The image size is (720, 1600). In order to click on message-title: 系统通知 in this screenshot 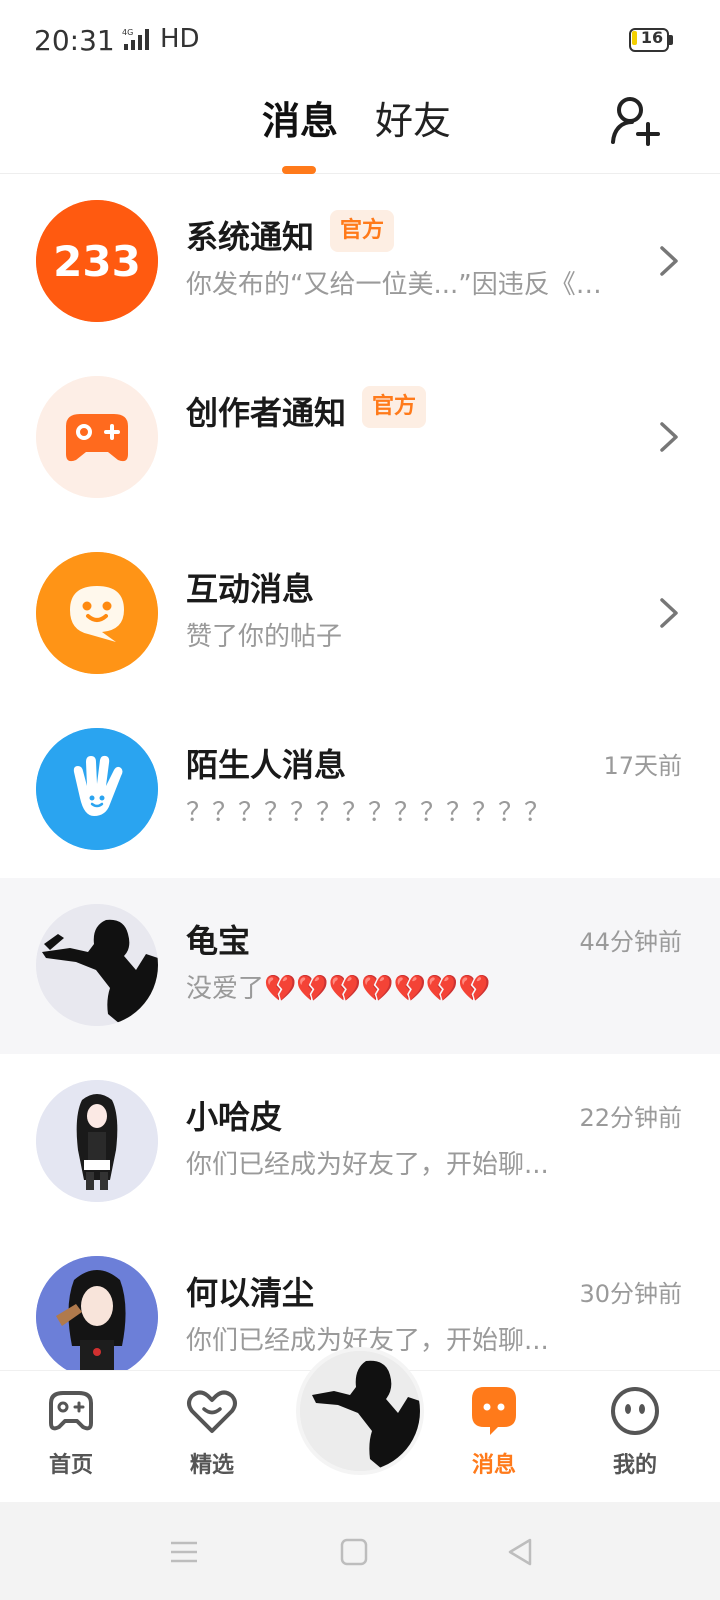, I will do `click(250, 237)`.